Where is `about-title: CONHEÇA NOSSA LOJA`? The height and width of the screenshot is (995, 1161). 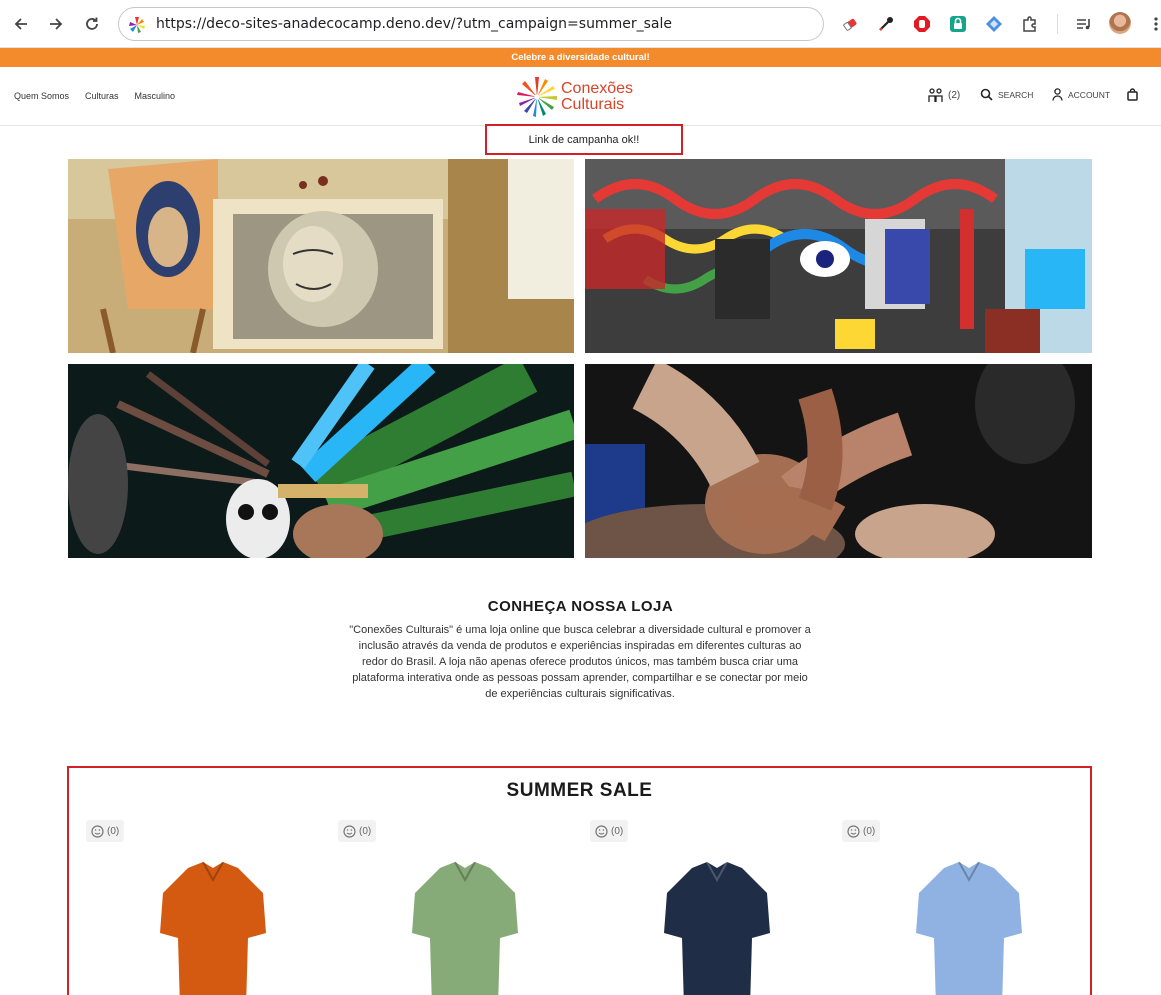 about-title: CONHEÇA NOSSA LOJA is located at coordinates (580, 606).